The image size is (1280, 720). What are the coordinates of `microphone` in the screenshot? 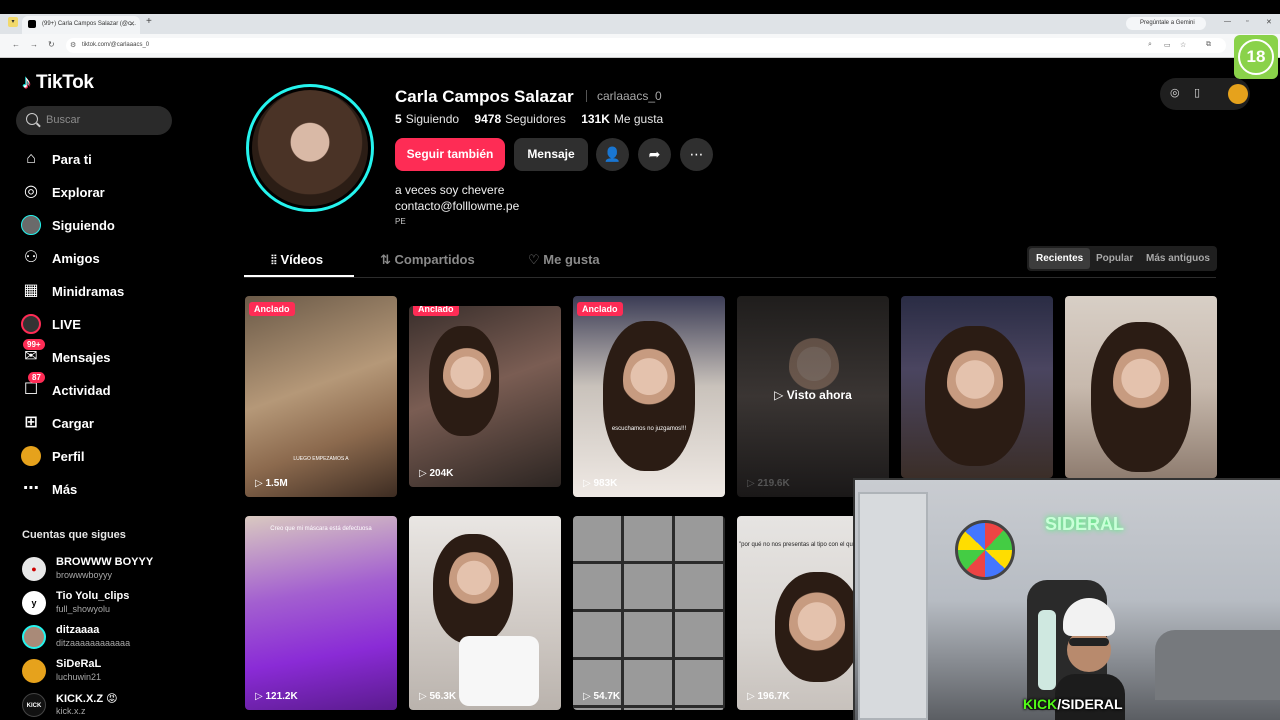 It's located at (1047, 650).